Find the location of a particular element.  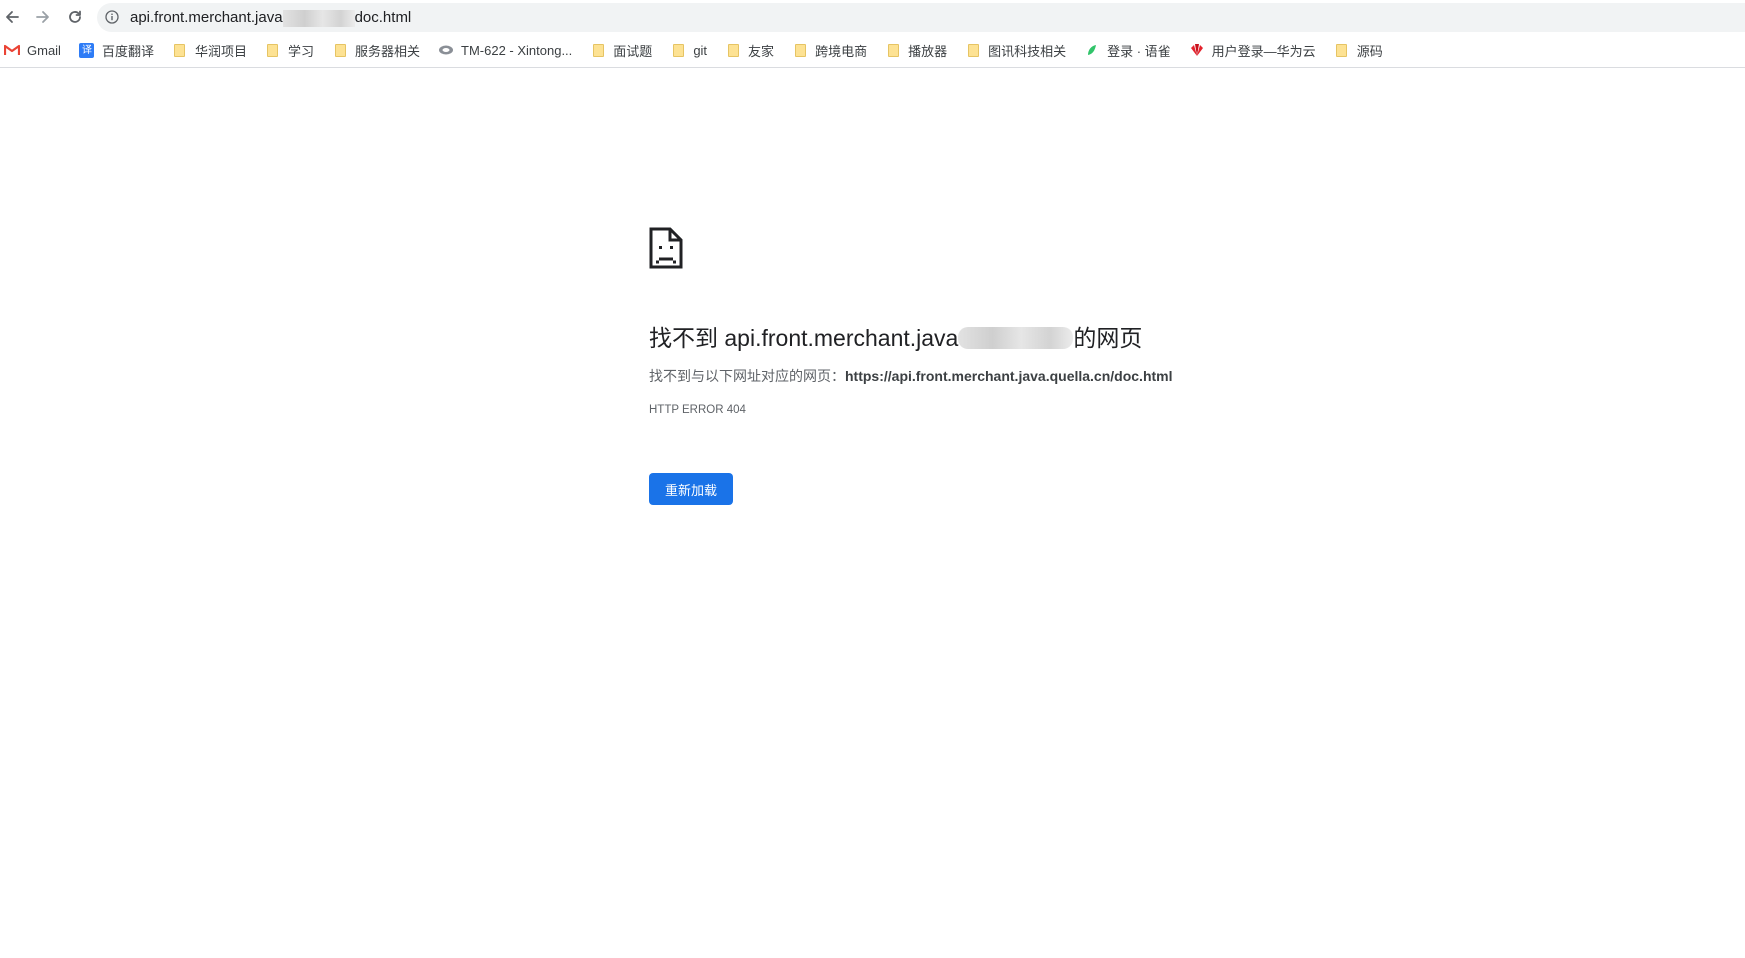

translate-icon: 译 is located at coordinates (87, 50).